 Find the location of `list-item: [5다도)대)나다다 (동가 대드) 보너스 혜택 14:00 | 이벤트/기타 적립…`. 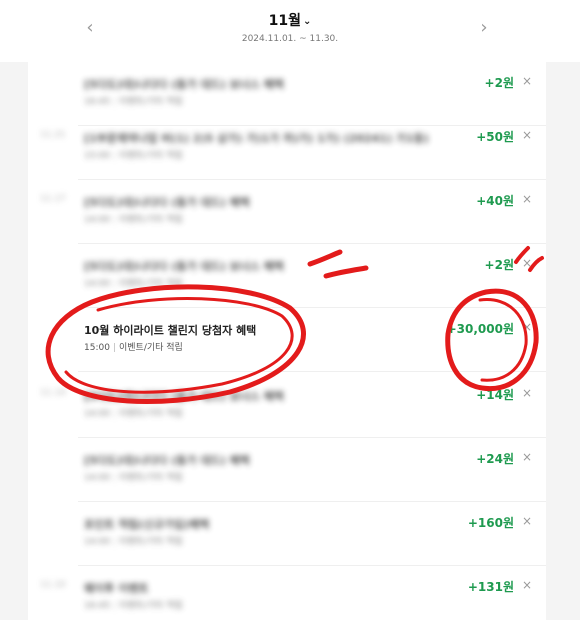

list-item: [5다도)대)나다다 (동가 대드) 보너스 혜택 14:00 | 이벤트/기타 적립… is located at coordinates (287, 276).